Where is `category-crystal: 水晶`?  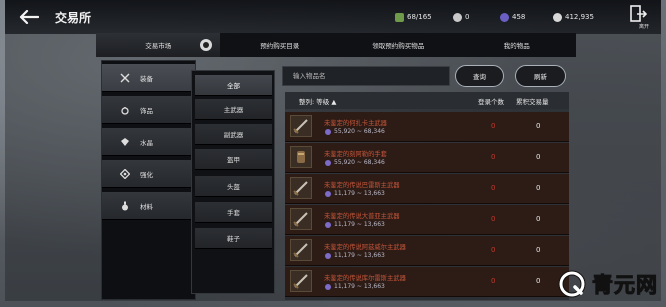 category-crystal: 水晶 is located at coordinates (148, 142).